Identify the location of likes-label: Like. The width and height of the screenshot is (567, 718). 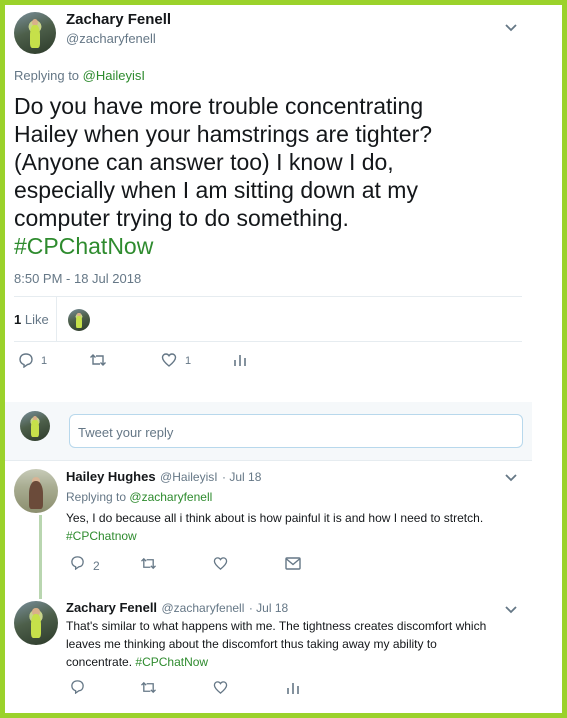
(36, 319).